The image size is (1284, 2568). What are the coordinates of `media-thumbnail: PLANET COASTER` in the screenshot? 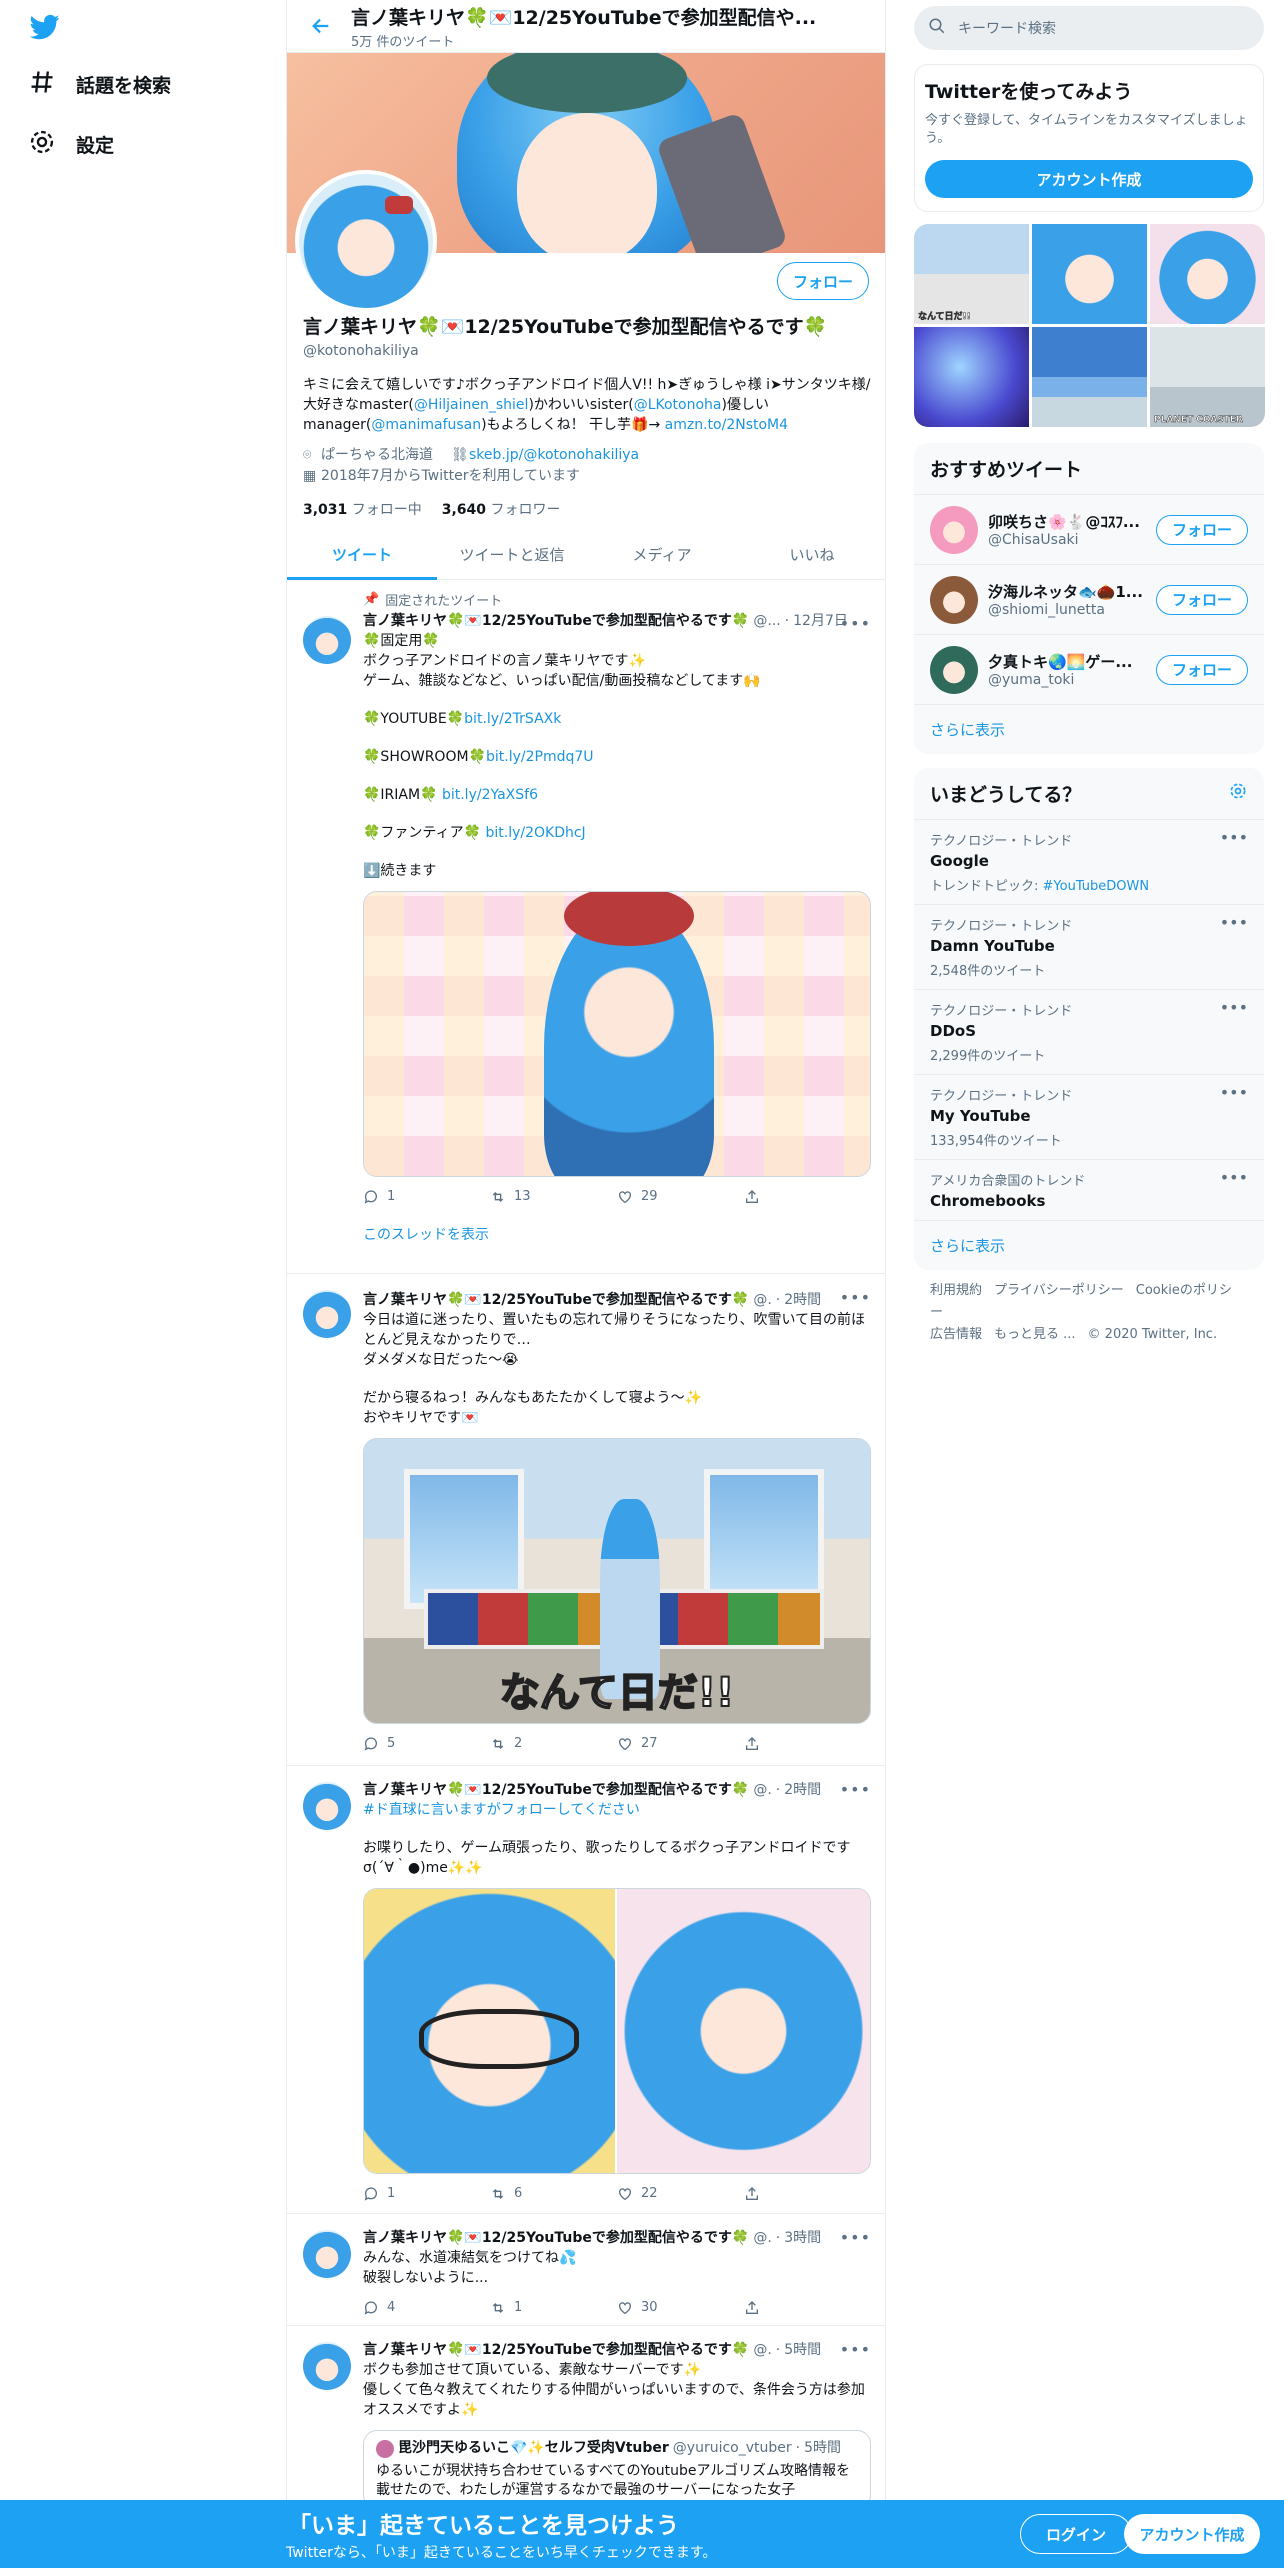 It's located at (1207, 377).